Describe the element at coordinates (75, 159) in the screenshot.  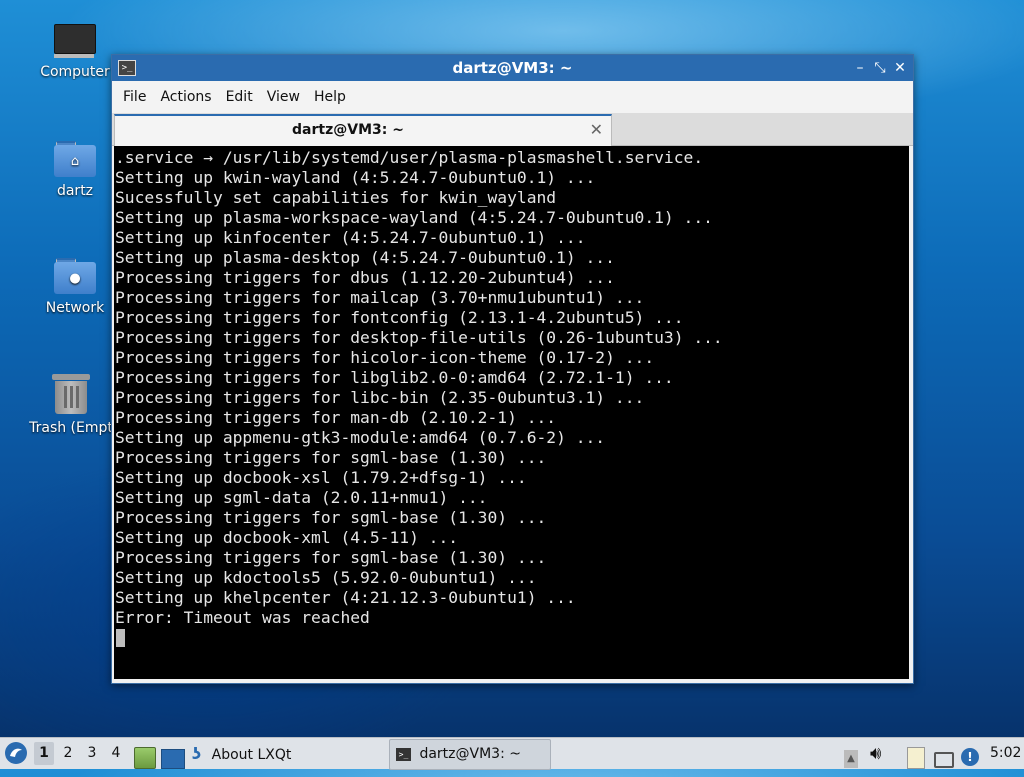
I see `home-folder-icon: ⌂` at that location.